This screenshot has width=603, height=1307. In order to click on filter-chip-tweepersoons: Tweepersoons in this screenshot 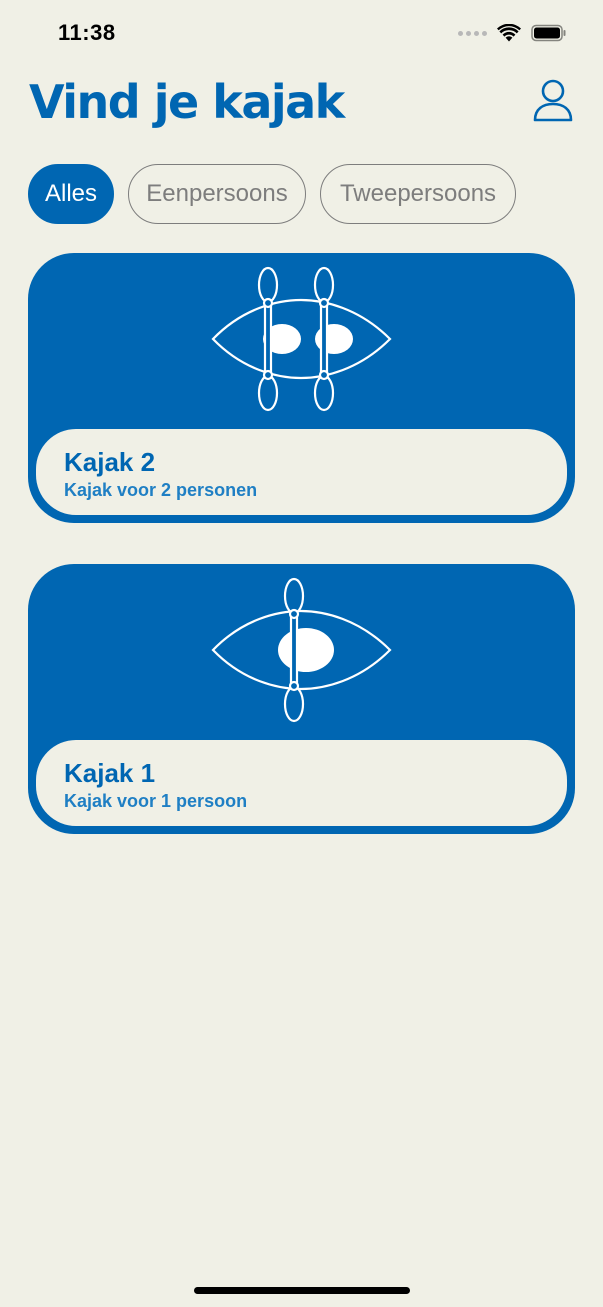, I will do `click(418, 194)`.